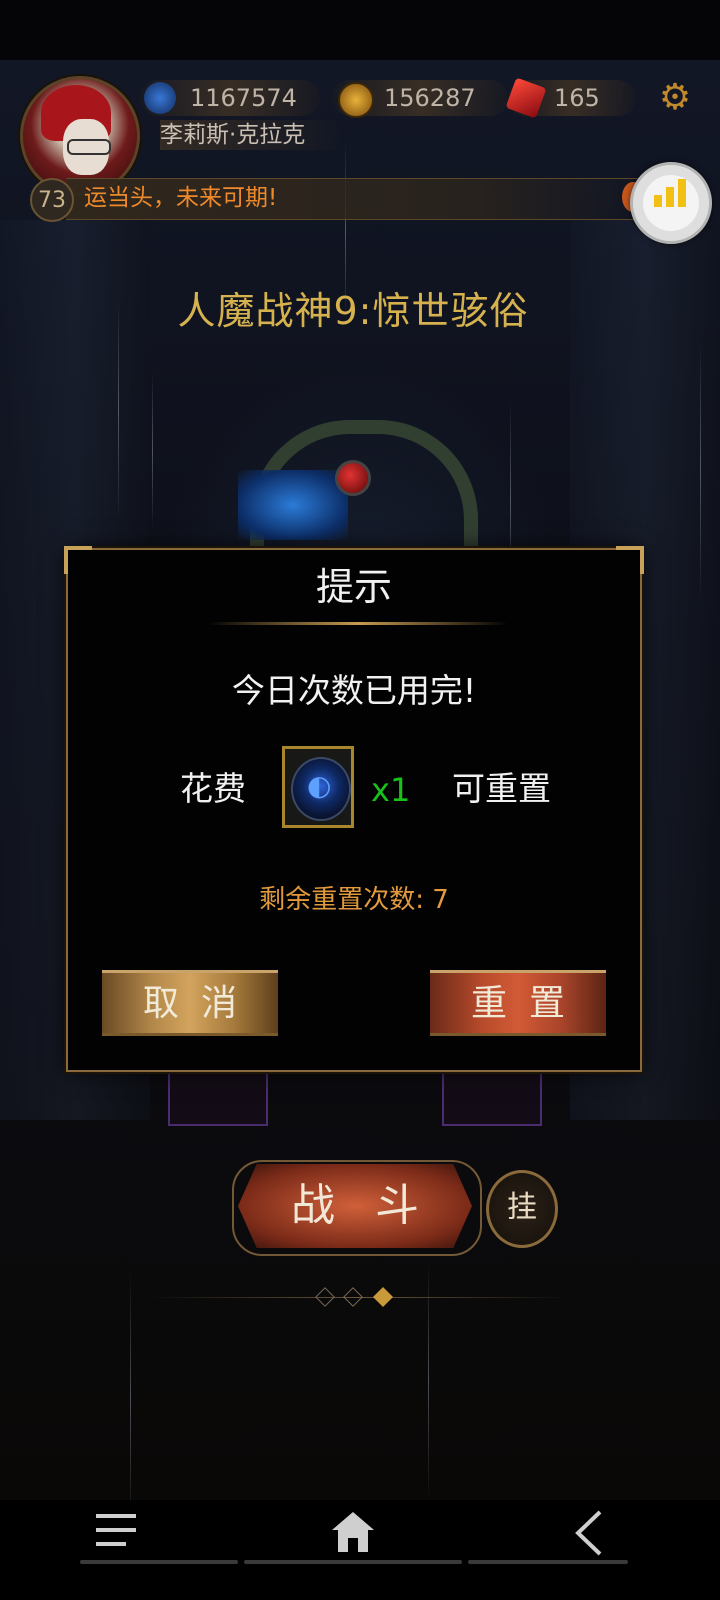 This screenshot has height=1600, width=720. I want to click on back-icon, so click(589, 1535).